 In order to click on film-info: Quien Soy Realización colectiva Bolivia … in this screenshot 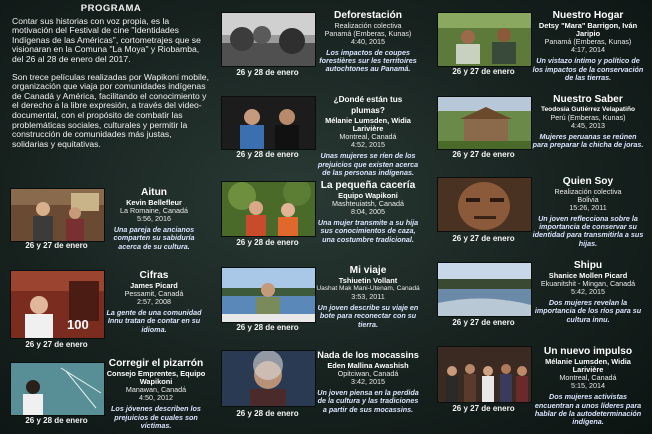, I will do `click(588, 212)`.